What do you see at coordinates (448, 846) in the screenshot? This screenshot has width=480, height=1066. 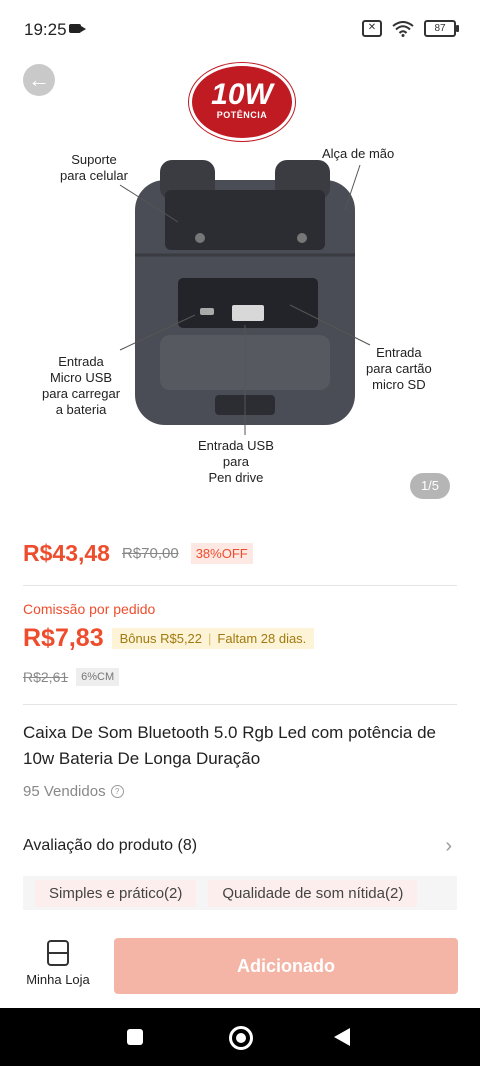 I see `chevron-right-icon: ›` at bounding box center [448, 846].